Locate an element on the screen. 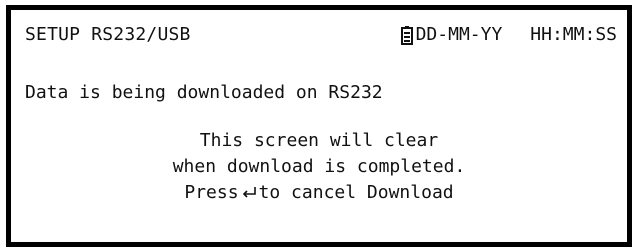 Image resolution: width=634 pixels, height=248 pixels. enter-key-icon is located at coordinates (249, 189).